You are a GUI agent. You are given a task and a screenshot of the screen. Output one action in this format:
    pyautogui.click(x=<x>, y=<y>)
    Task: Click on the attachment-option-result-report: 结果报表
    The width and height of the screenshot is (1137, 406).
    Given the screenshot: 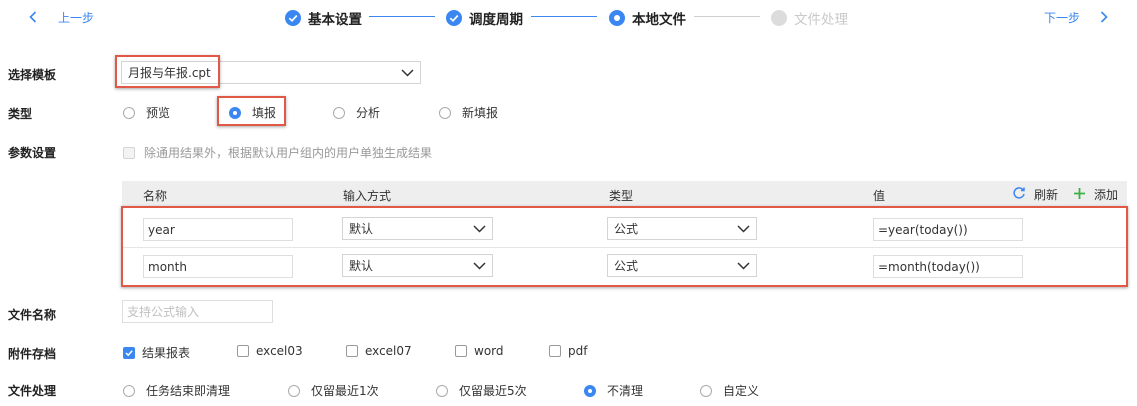 What is the action you would take?
    pyautogui.click(x=156, y=352)
    